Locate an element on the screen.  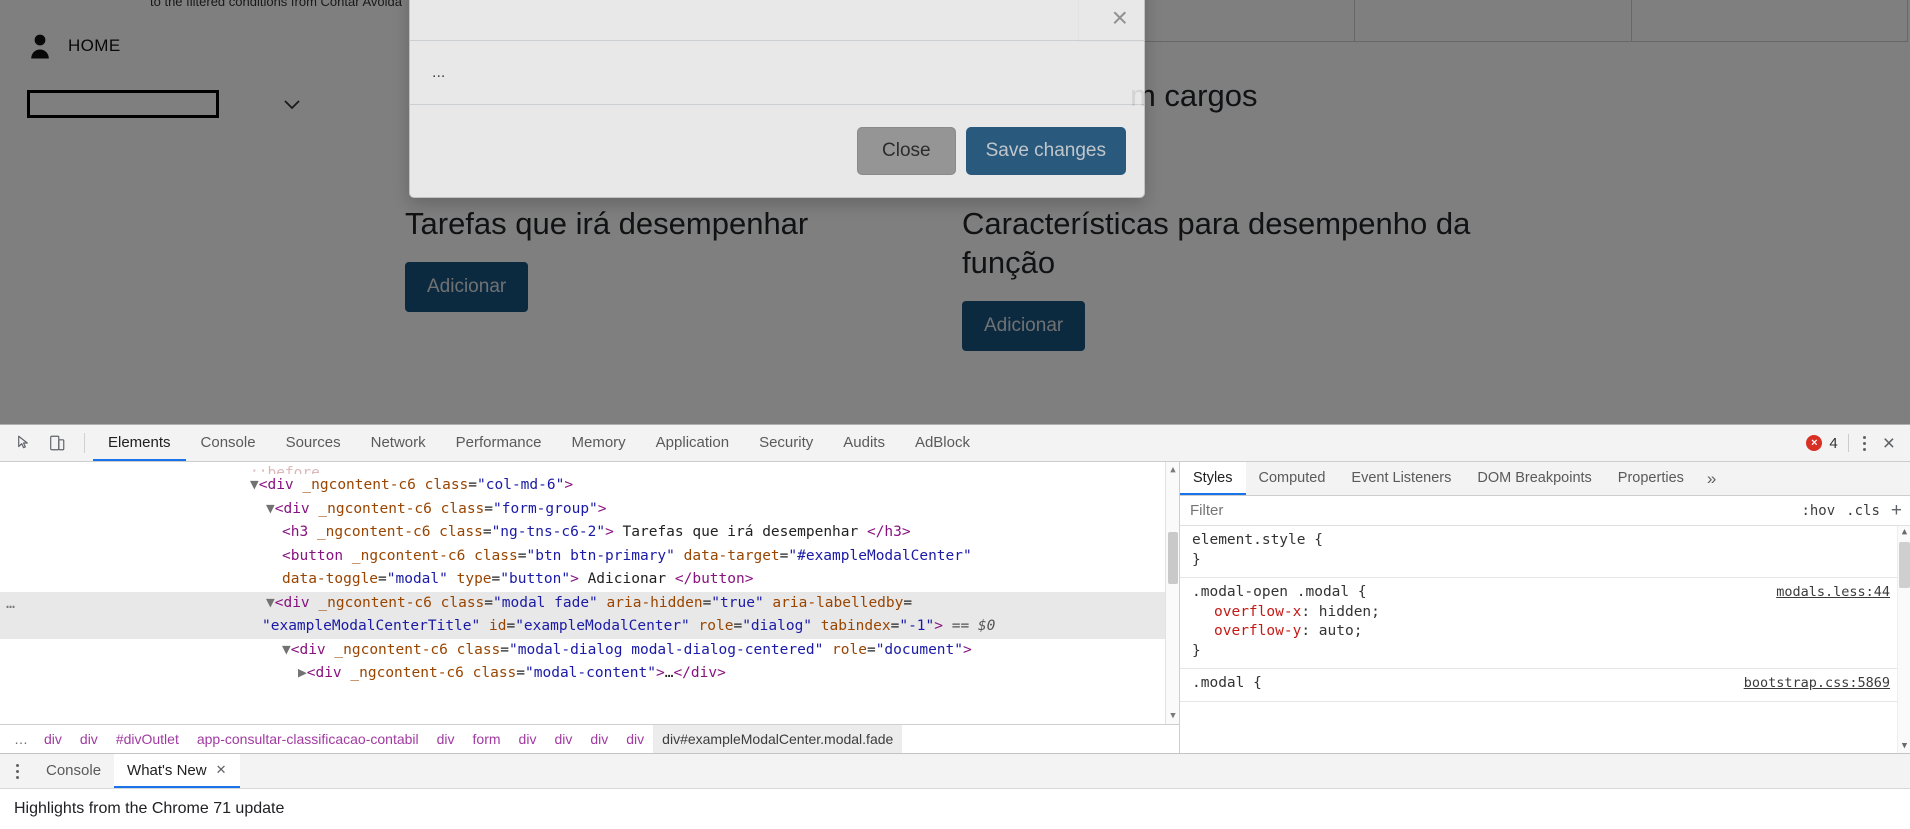
css-selector: element.style { is located at coordinates (1545, 541).